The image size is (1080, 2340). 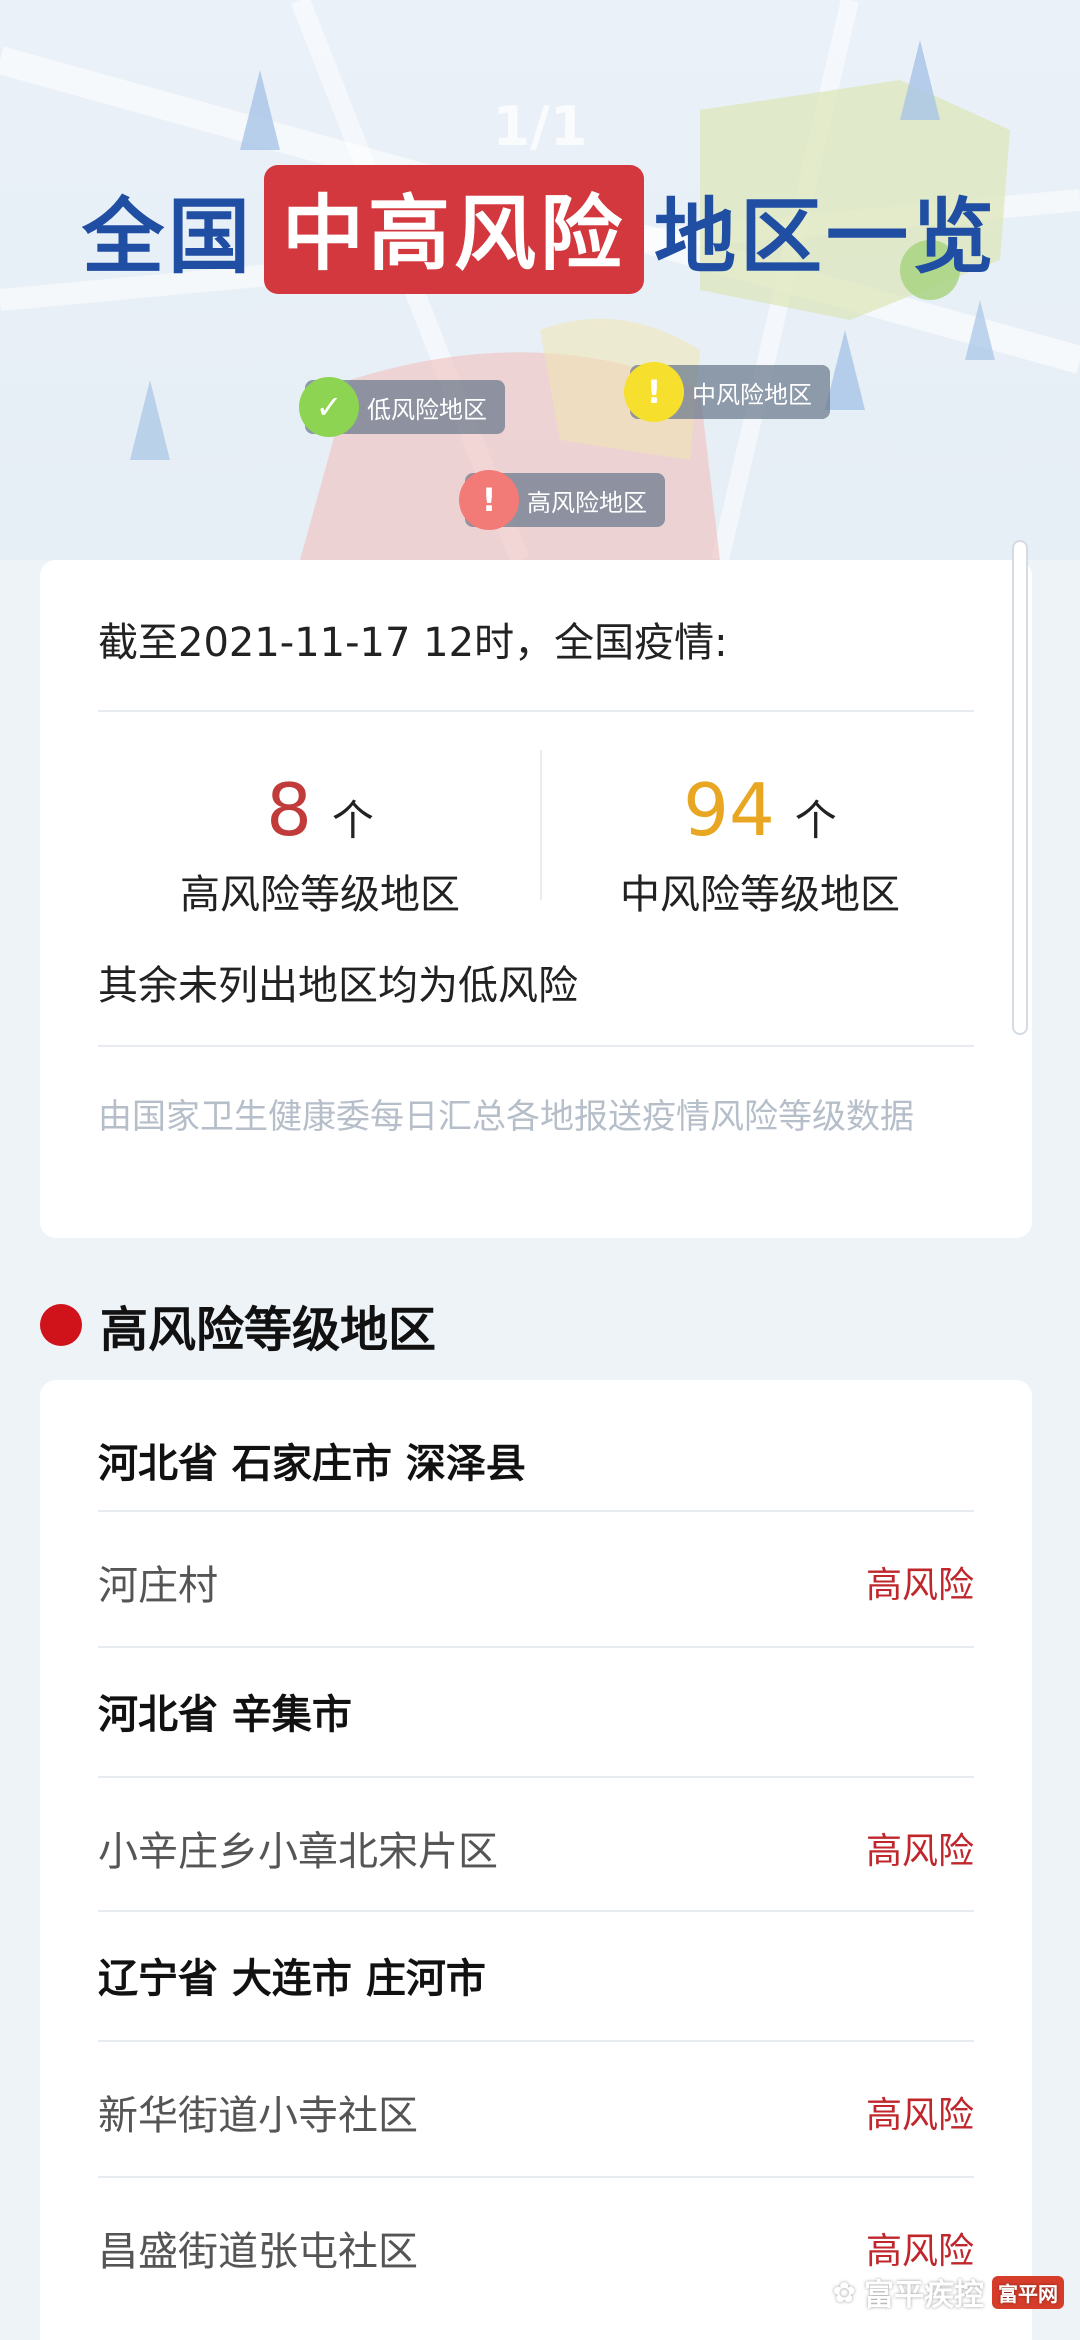 I want to click on stat-medium-risk: 94 个 中风险等级地区, so click(x=760, y=845).